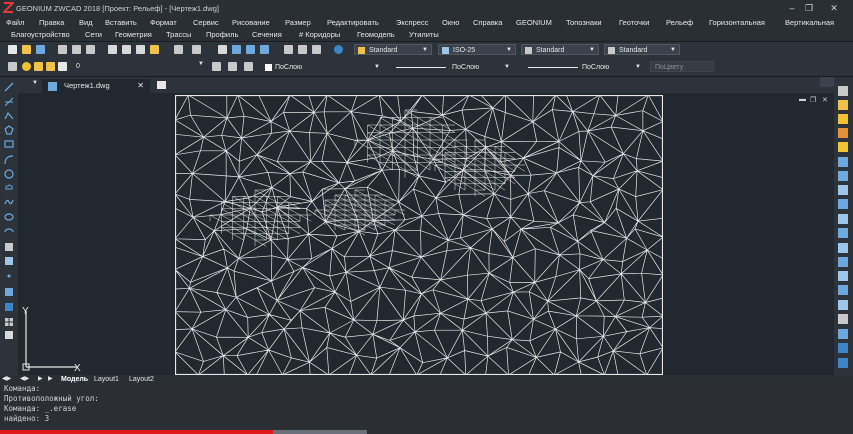 This screenshot has width=853, height=434. I want to click on help-icon, so click(338, 49).